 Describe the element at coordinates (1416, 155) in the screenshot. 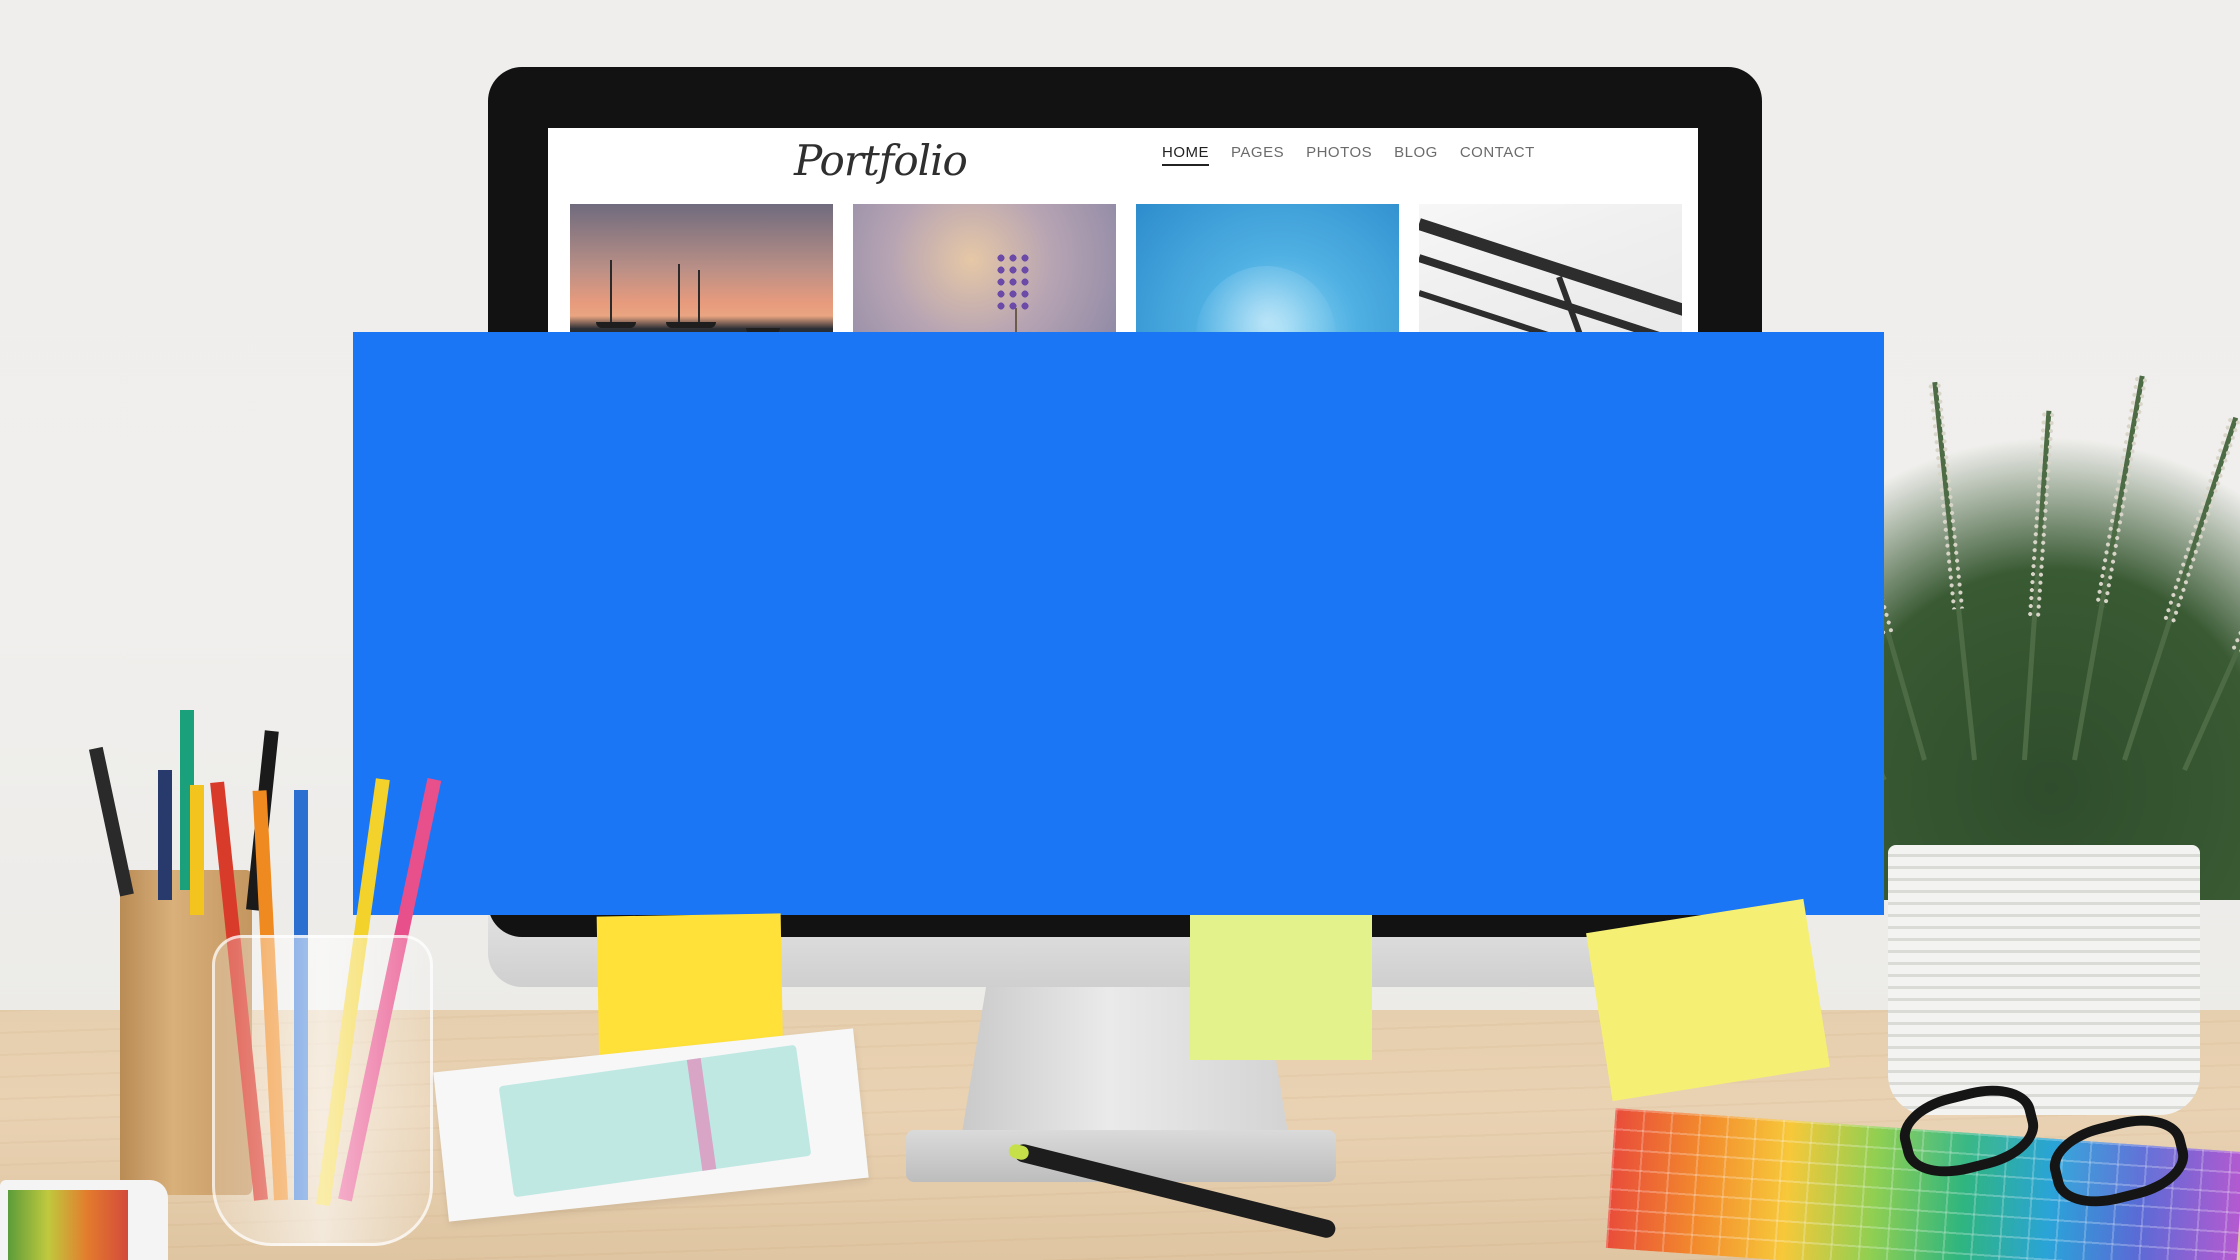

I see `nav-blog: BLOG` at that location.